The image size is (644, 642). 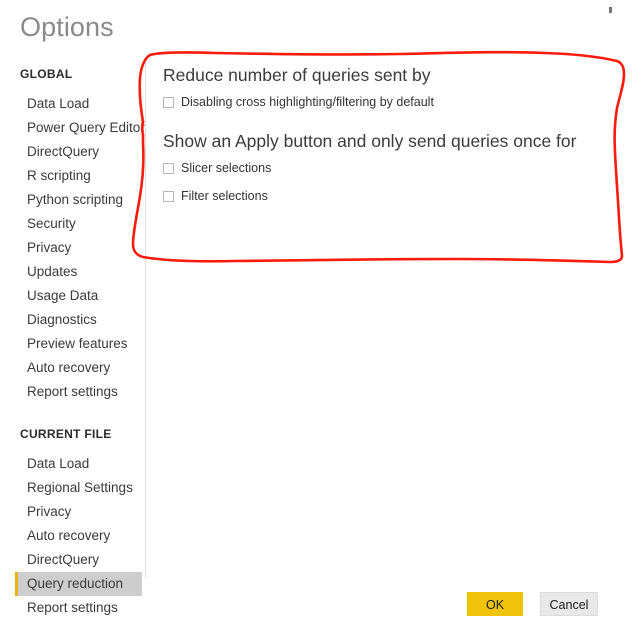 What do you see at coordinates (145, 317) in the screenshot?
I see `sidebar-divider` at bounding box center [145, 317].